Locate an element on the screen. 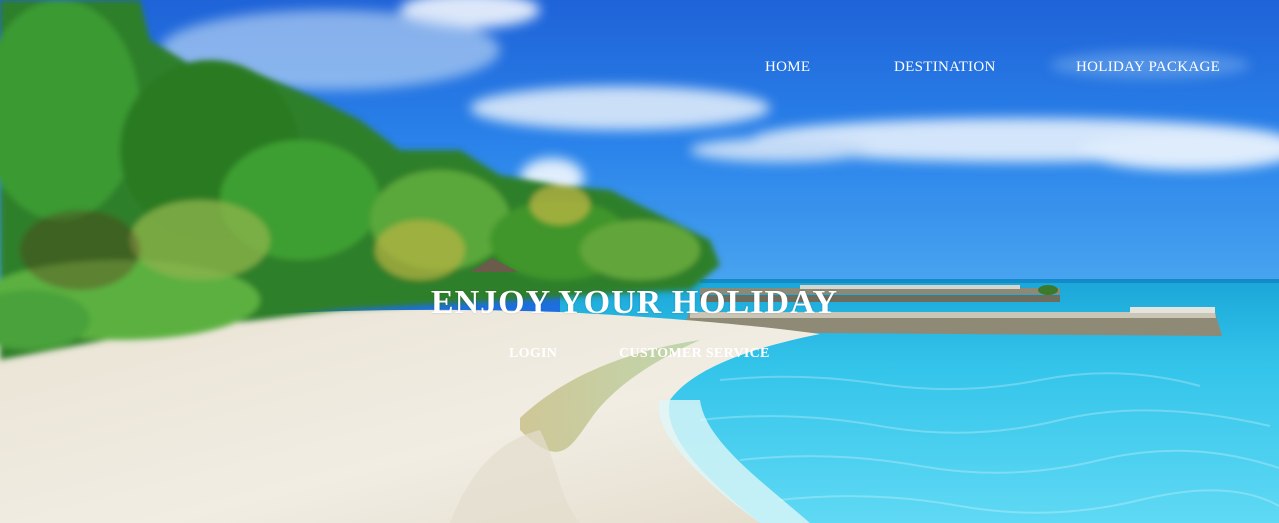  hero-title-text: ENJOY YOUR HOLIDAY is located at coordinates (634, 302).